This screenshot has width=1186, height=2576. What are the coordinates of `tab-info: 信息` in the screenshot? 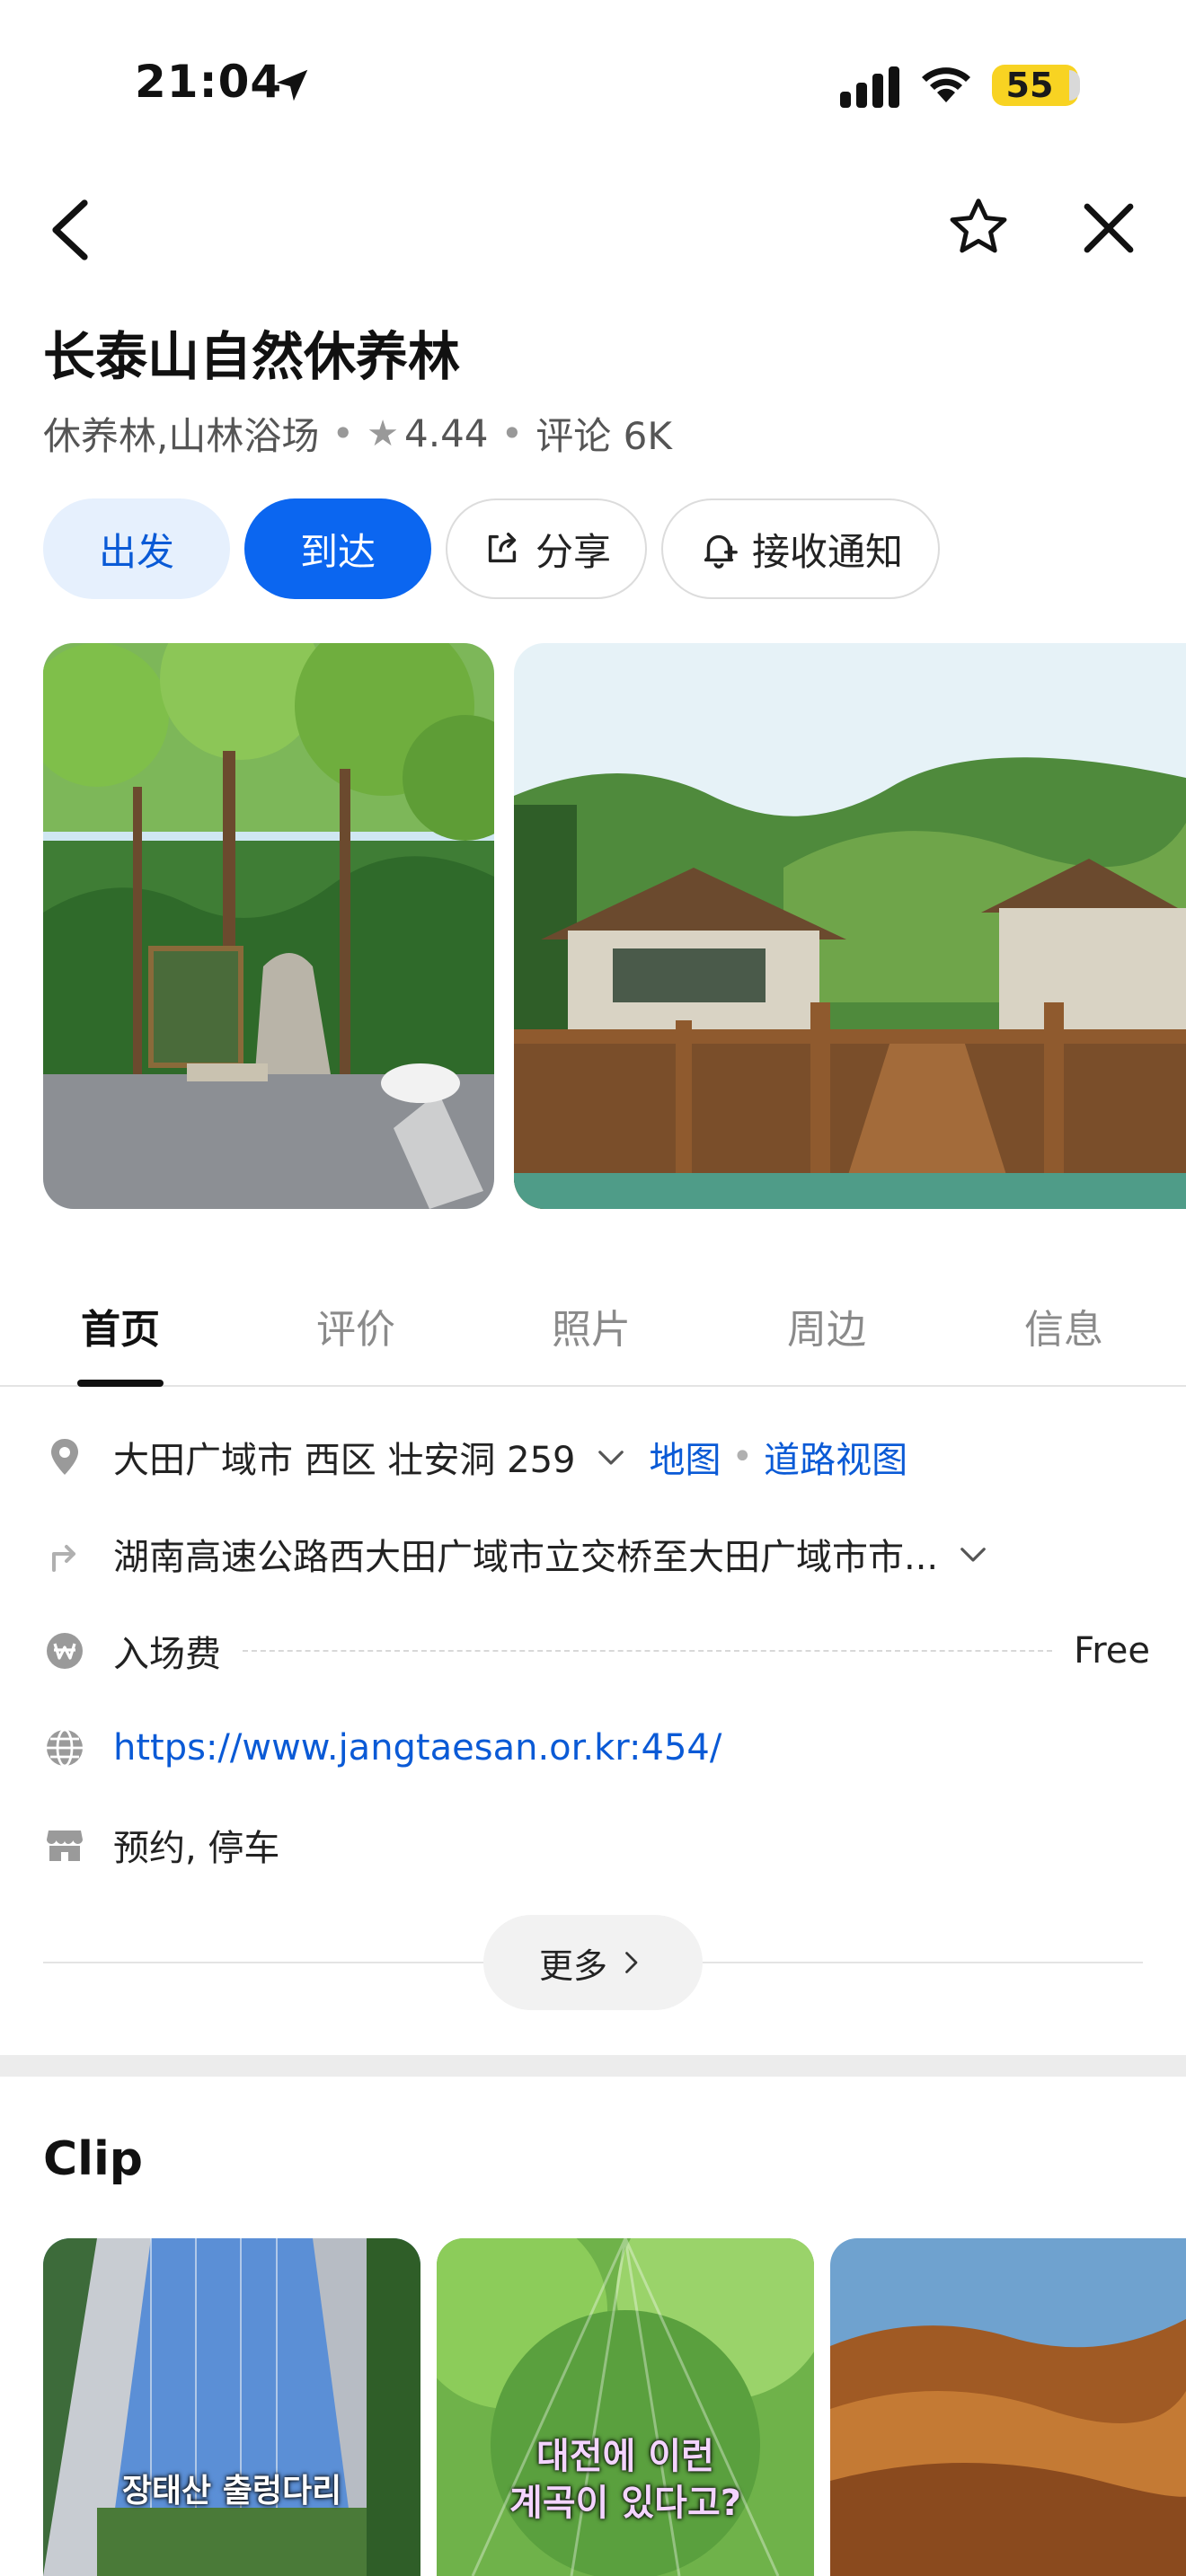 It's located at (1064, 1325).